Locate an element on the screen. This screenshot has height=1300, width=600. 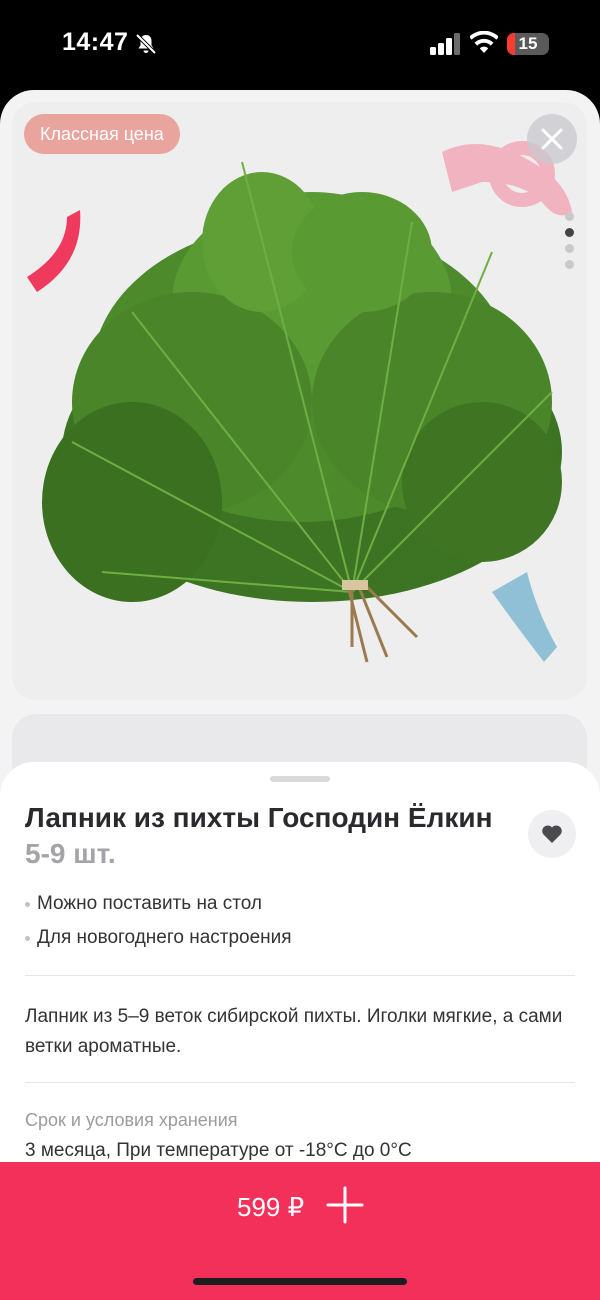
close-icon is located at coordinates (552, 139).